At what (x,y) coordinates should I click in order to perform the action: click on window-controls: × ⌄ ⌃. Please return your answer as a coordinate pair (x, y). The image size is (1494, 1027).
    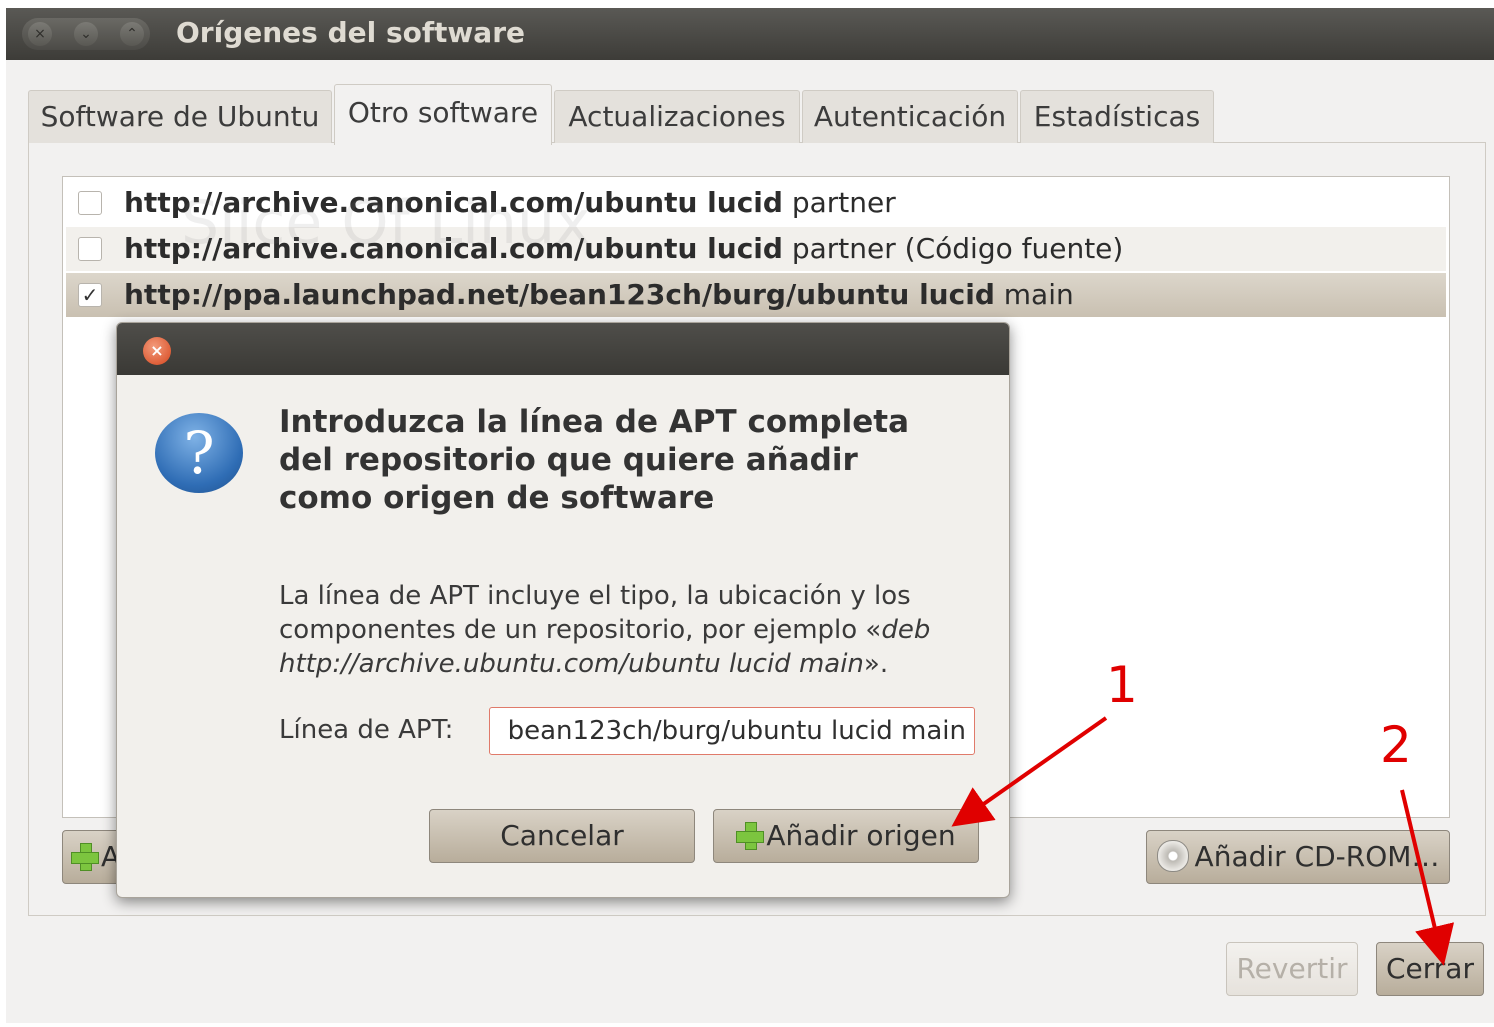
    Looking at the image, I should click on (86, 34).